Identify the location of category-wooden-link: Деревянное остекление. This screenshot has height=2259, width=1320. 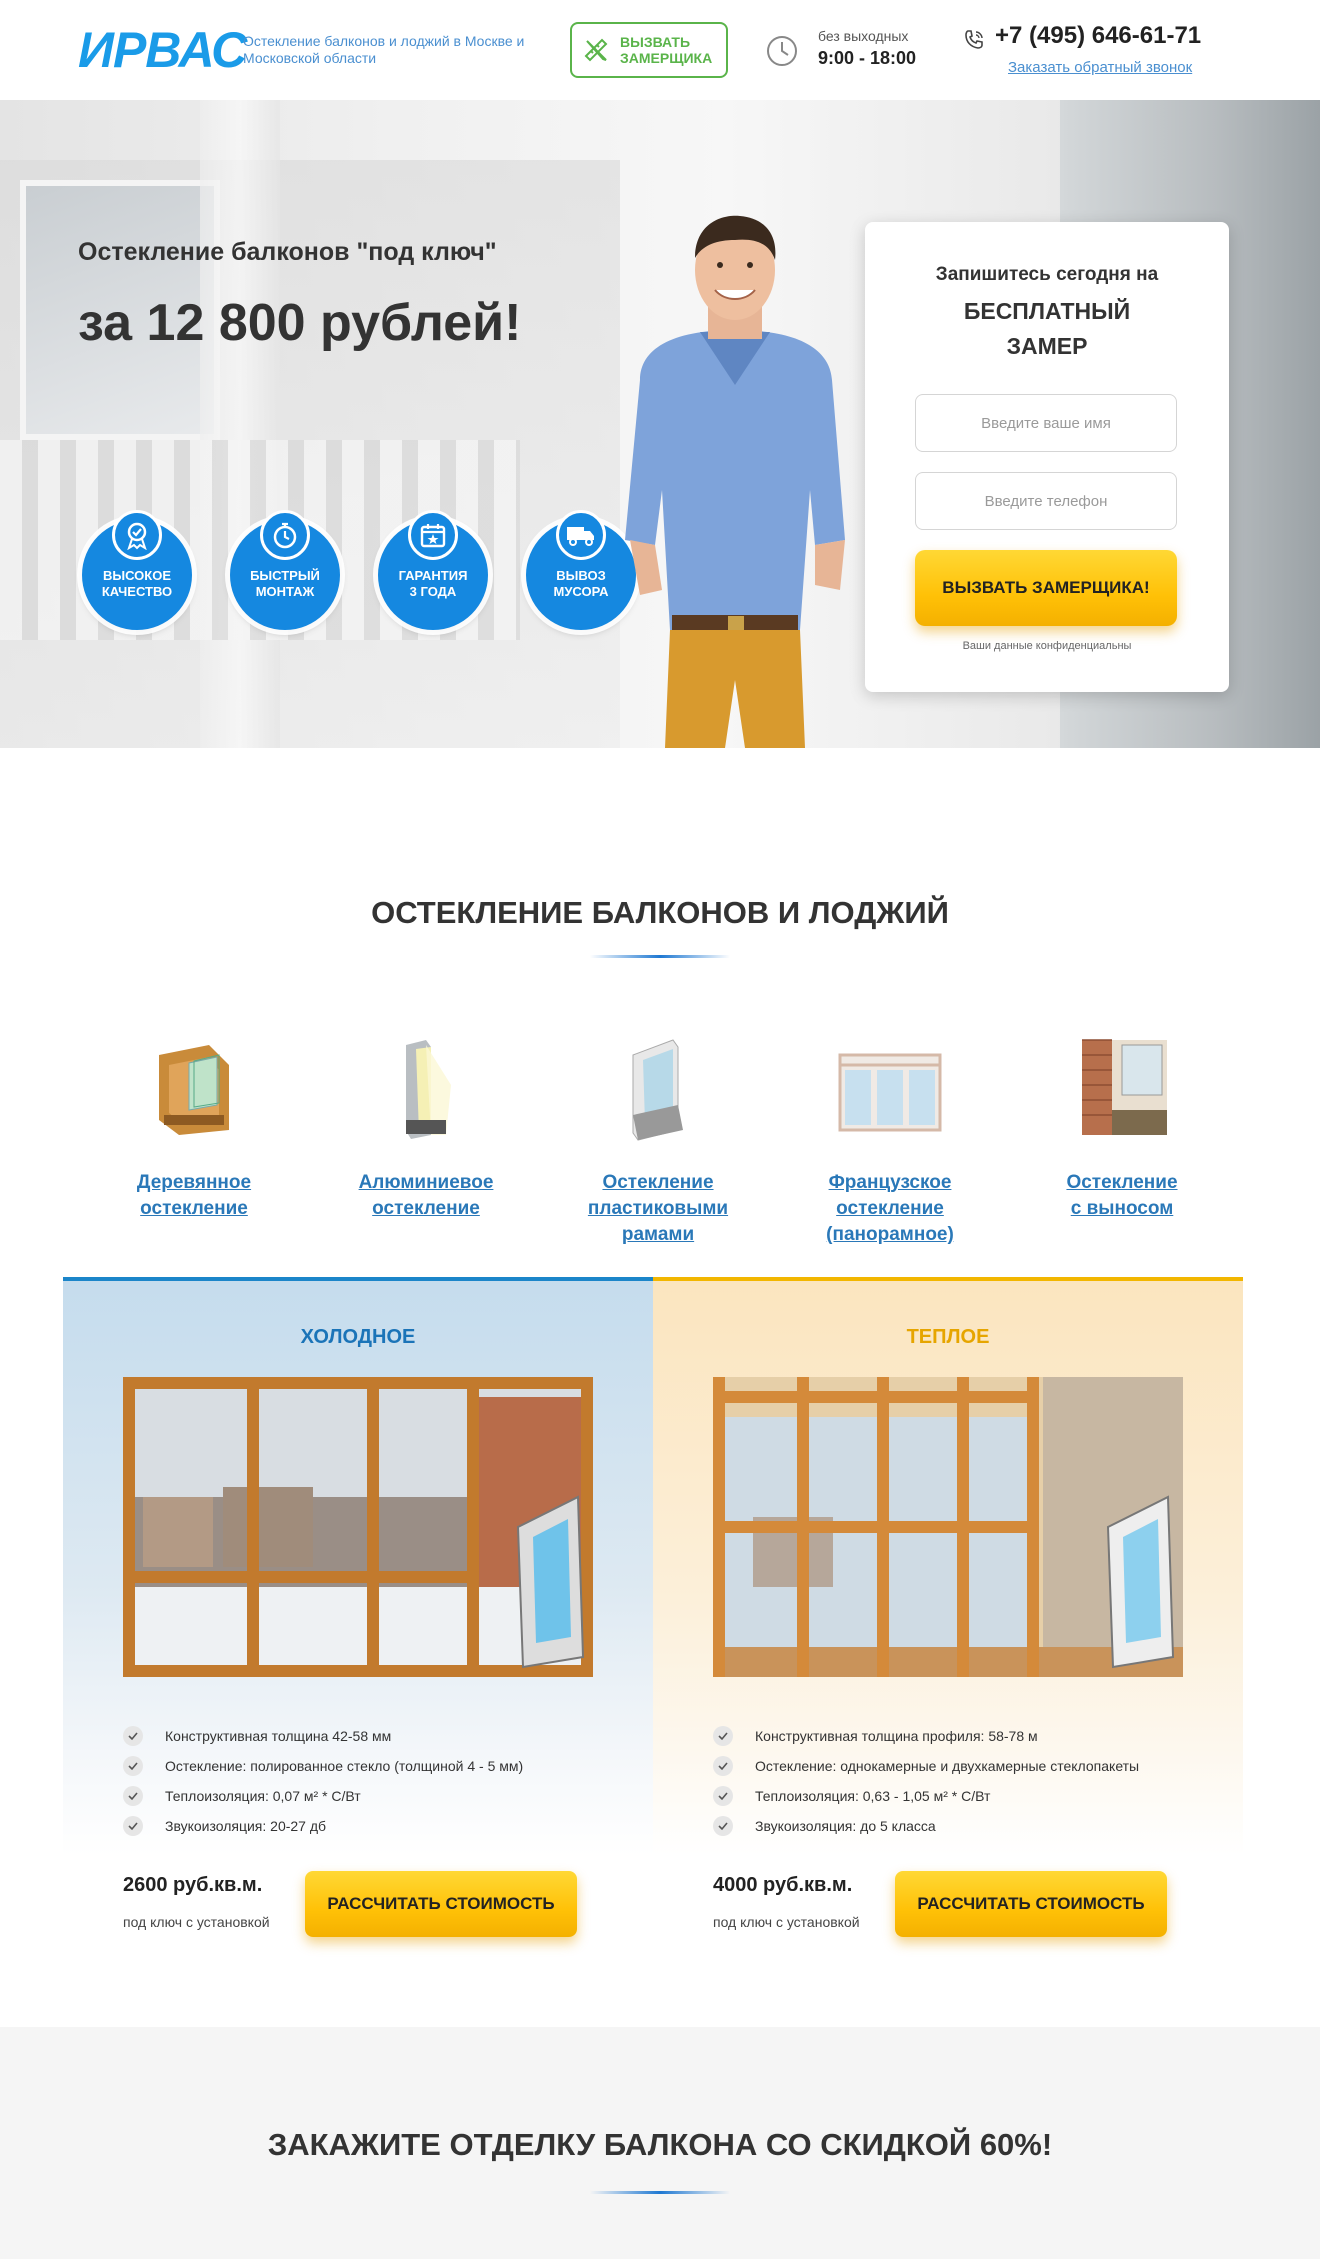
(194, 1196).